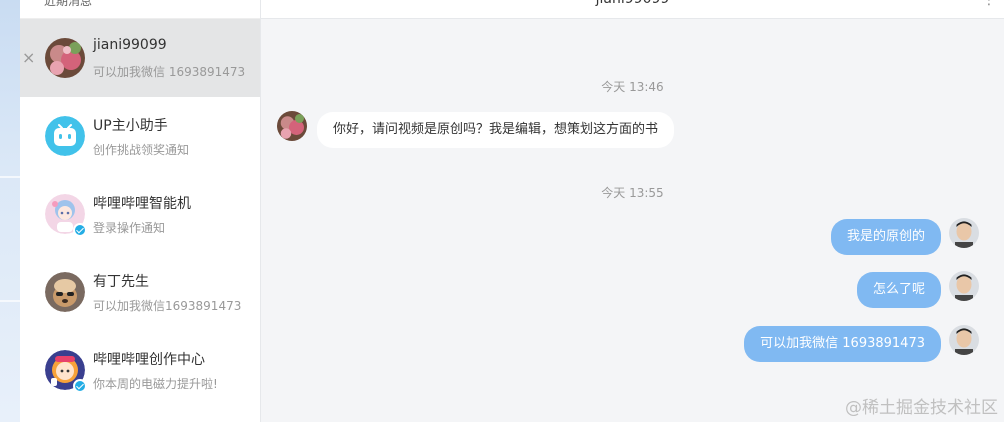 This screenshot has width=1004, height=422. Describe the element at coordinates (140, 370) in the screenshot. I see `conversation-item-creator-center: 哔哩哔哩创作中心 你本周的电磁力提升啦!` at that location.